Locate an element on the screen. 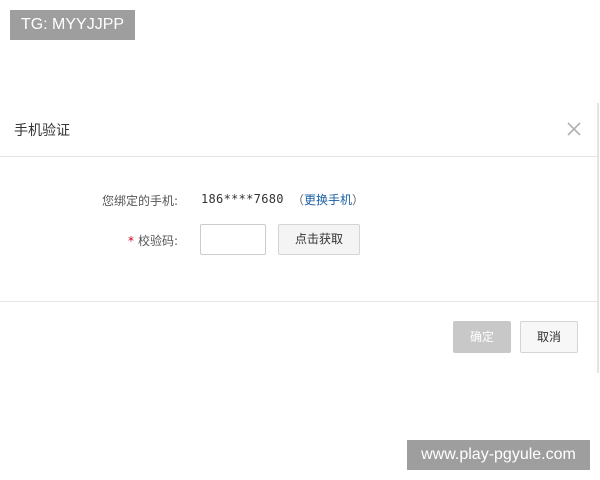 This screenshot has width=600, height=480. change-phone-group: （更换手机） is located at coordinates (328, 199).